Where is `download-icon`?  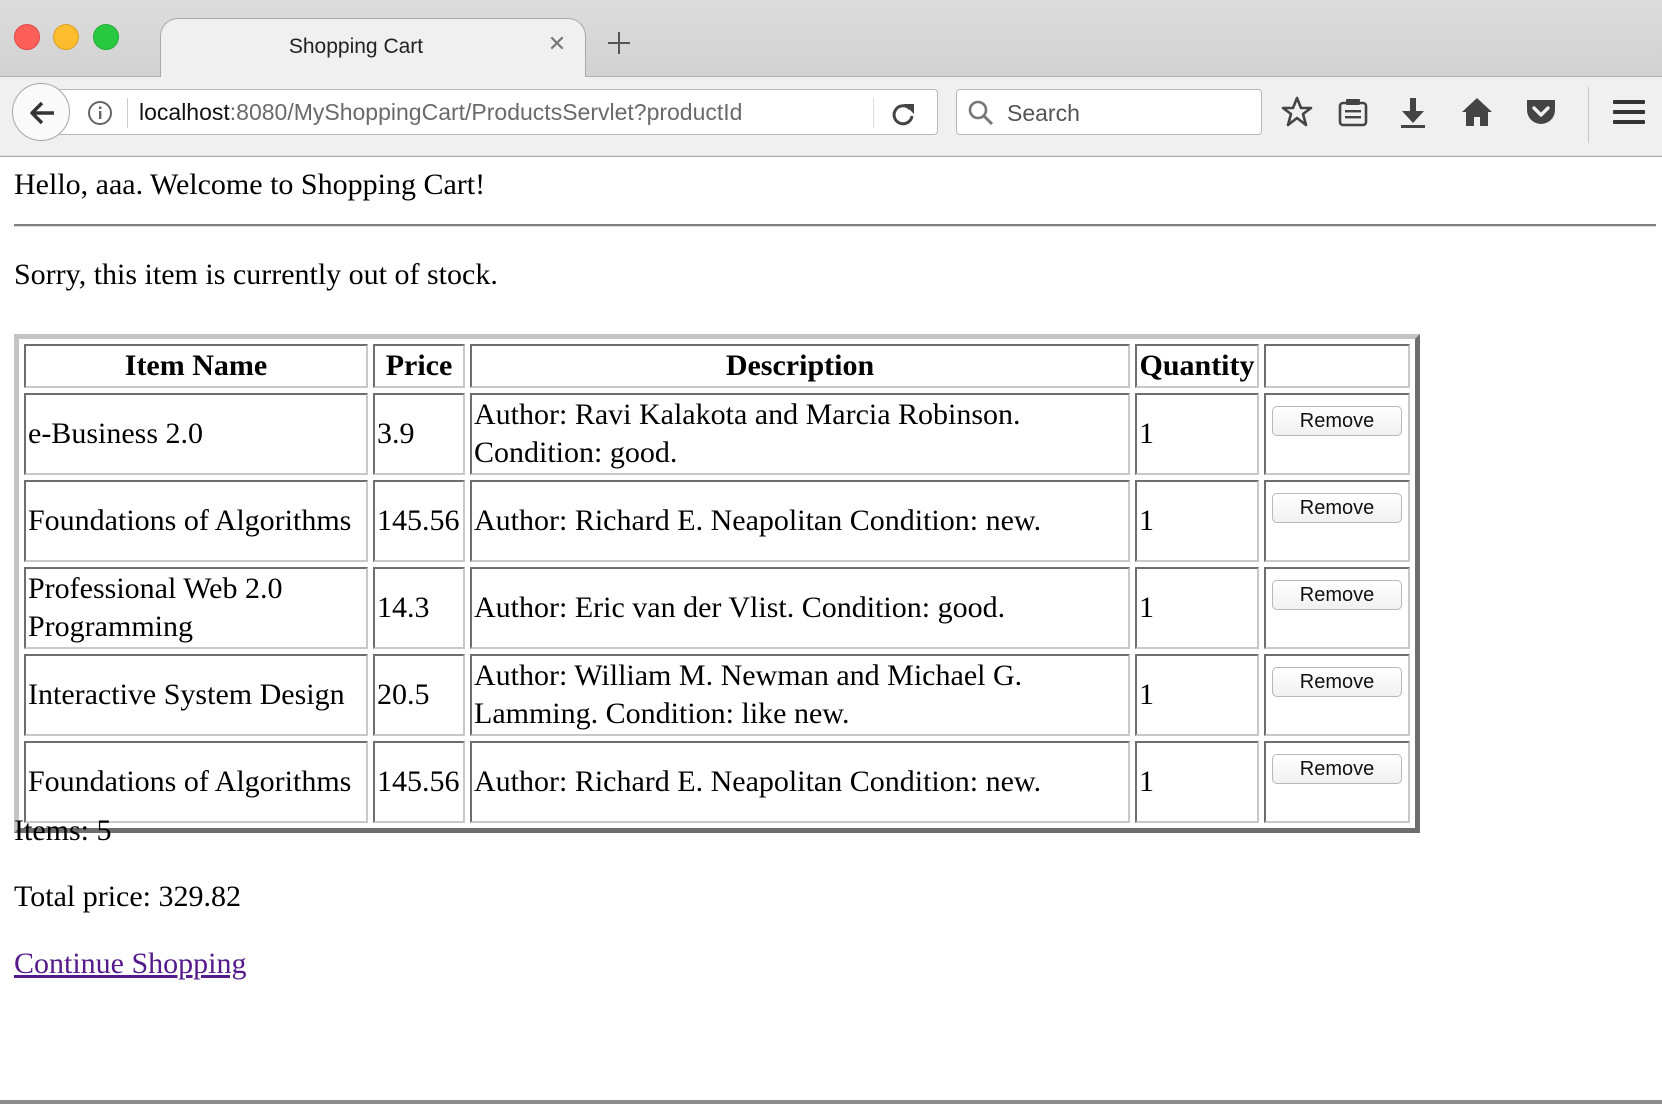 download-icon is located at coordinates (1413, 112).